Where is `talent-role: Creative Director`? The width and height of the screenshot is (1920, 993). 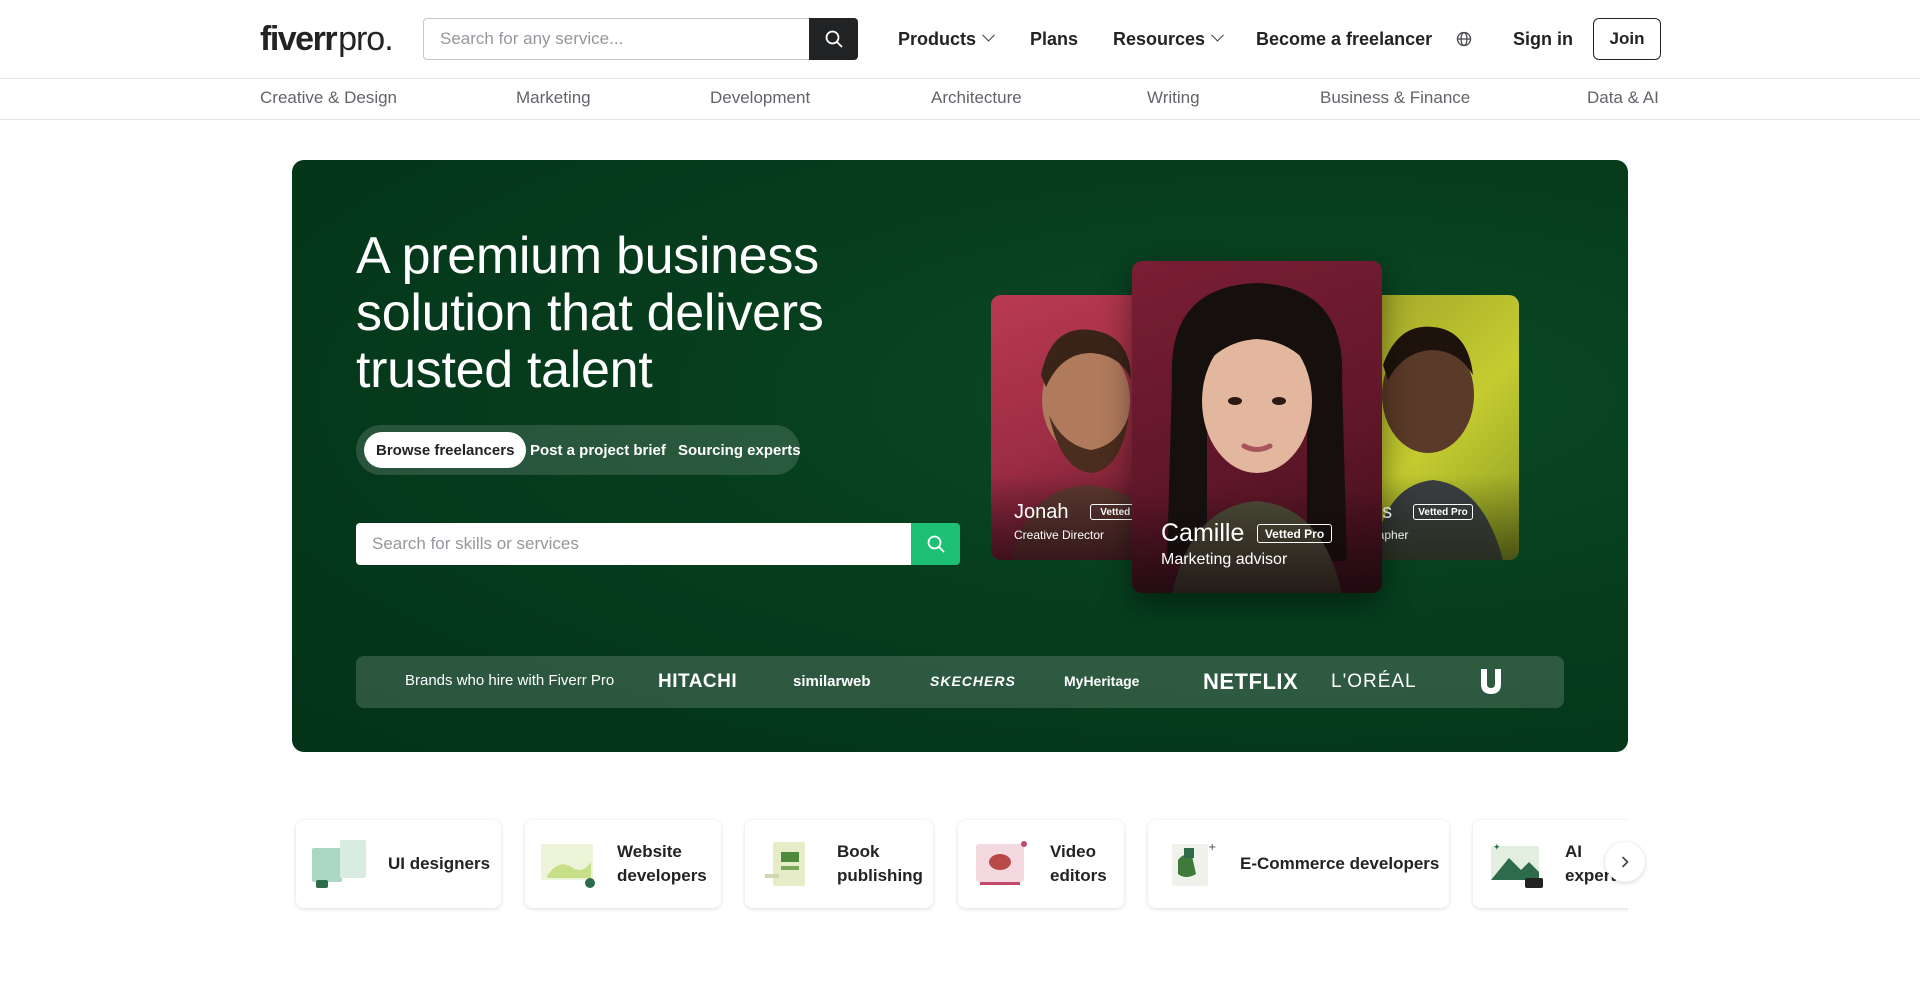
talent-role: Creative Director is located at coordinates (1059, 535).